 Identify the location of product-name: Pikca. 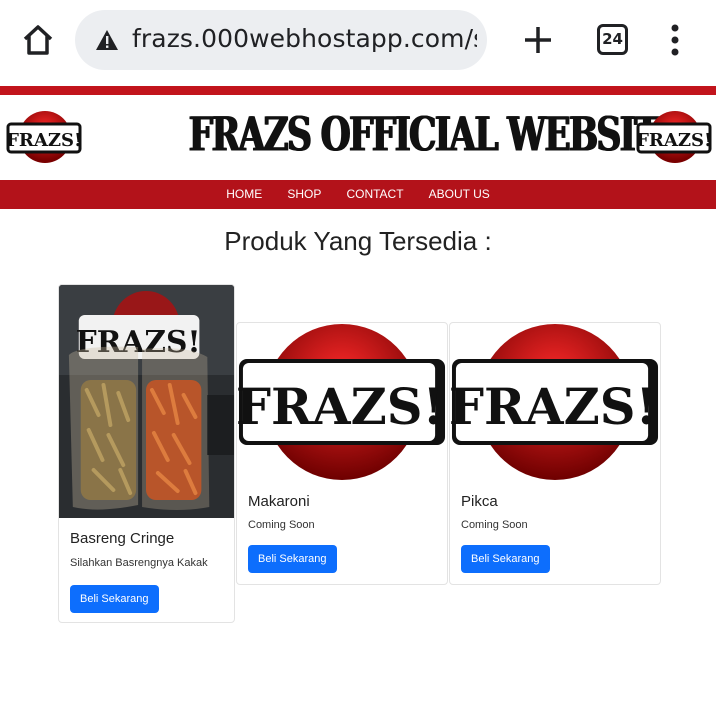
(479, 501).